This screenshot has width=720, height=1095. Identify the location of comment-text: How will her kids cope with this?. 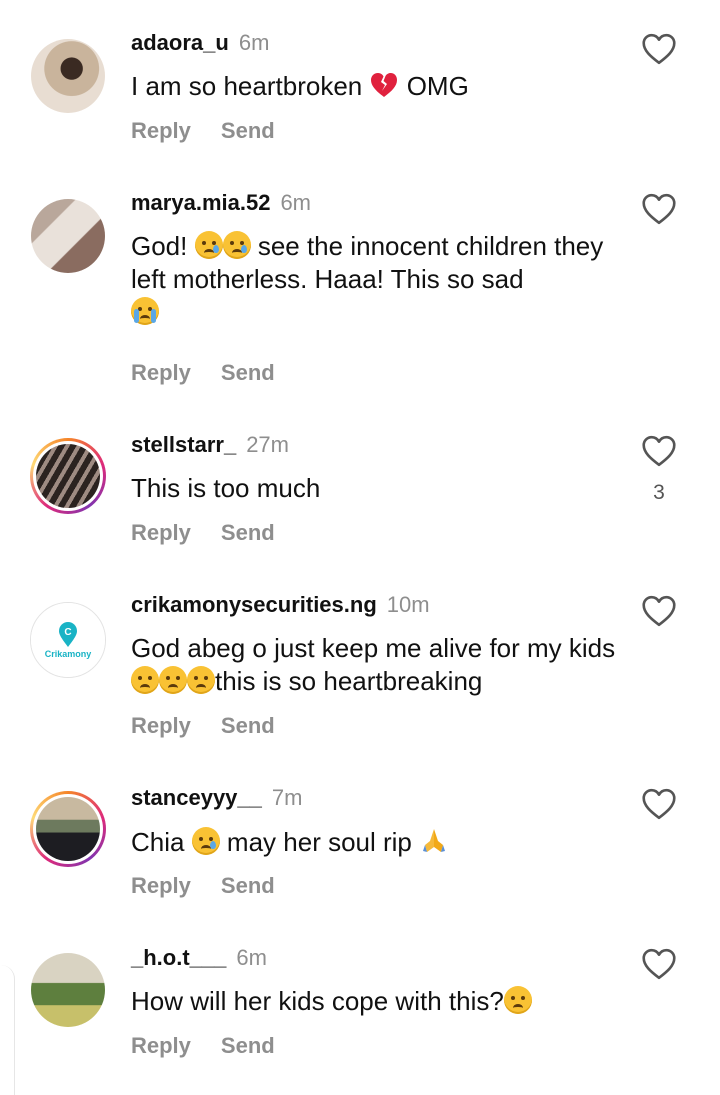
(376, 1001).